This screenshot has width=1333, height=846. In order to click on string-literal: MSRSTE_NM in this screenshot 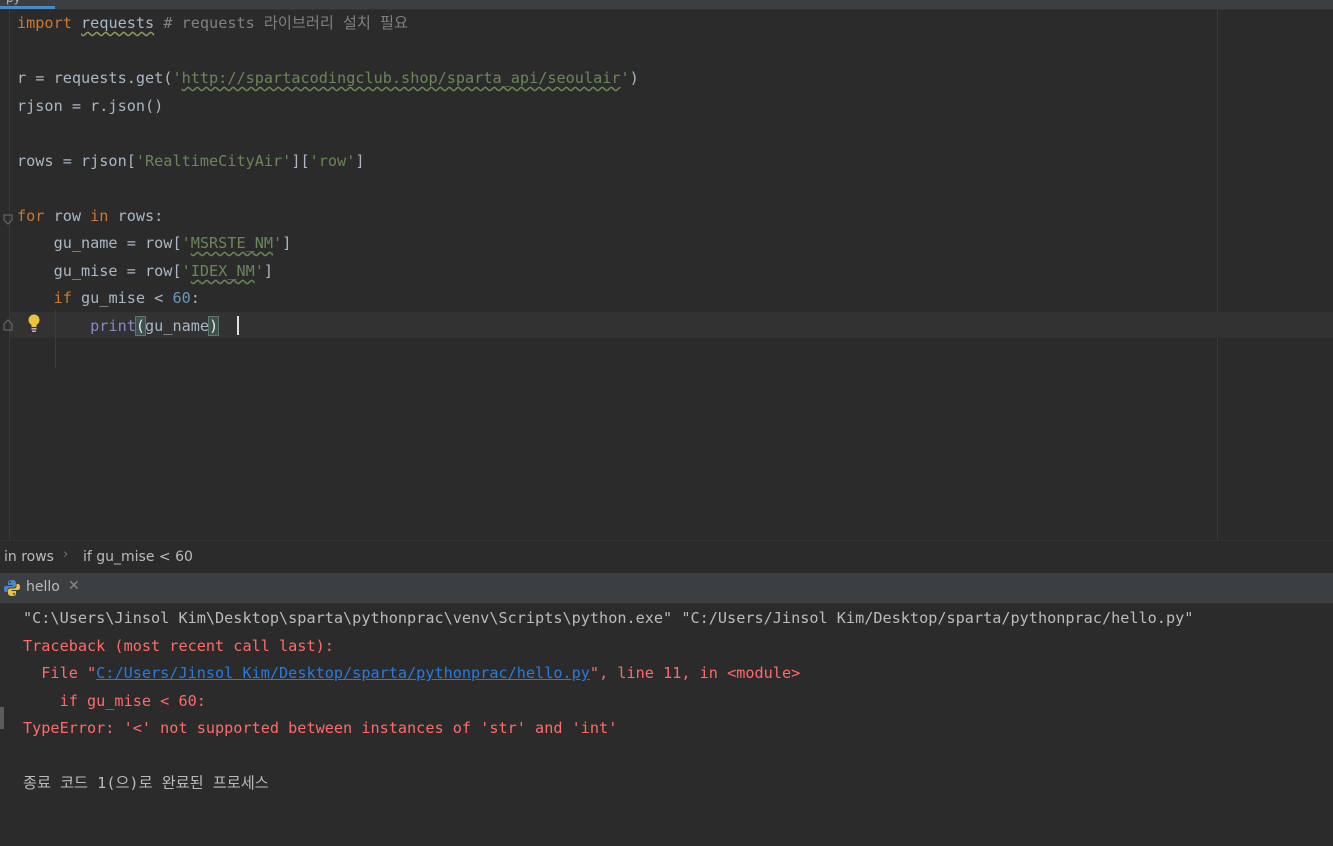, I will do `click(232, 243)`.